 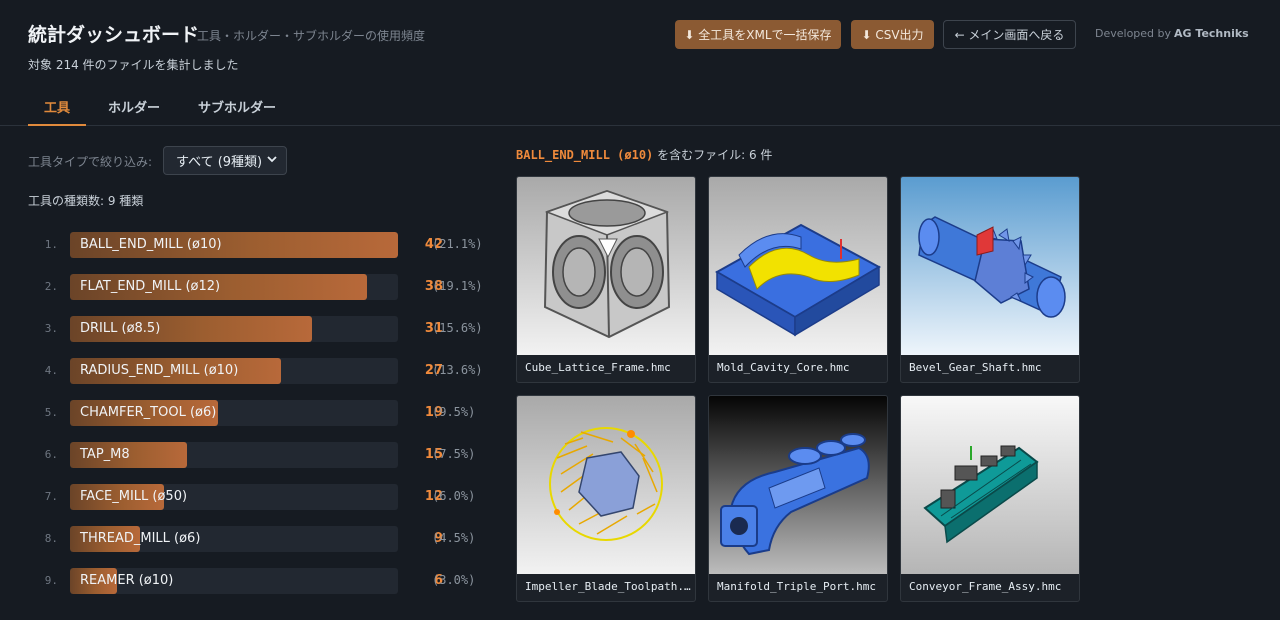 I want to click on tool-rank: 7., so click(x=51, y=496).